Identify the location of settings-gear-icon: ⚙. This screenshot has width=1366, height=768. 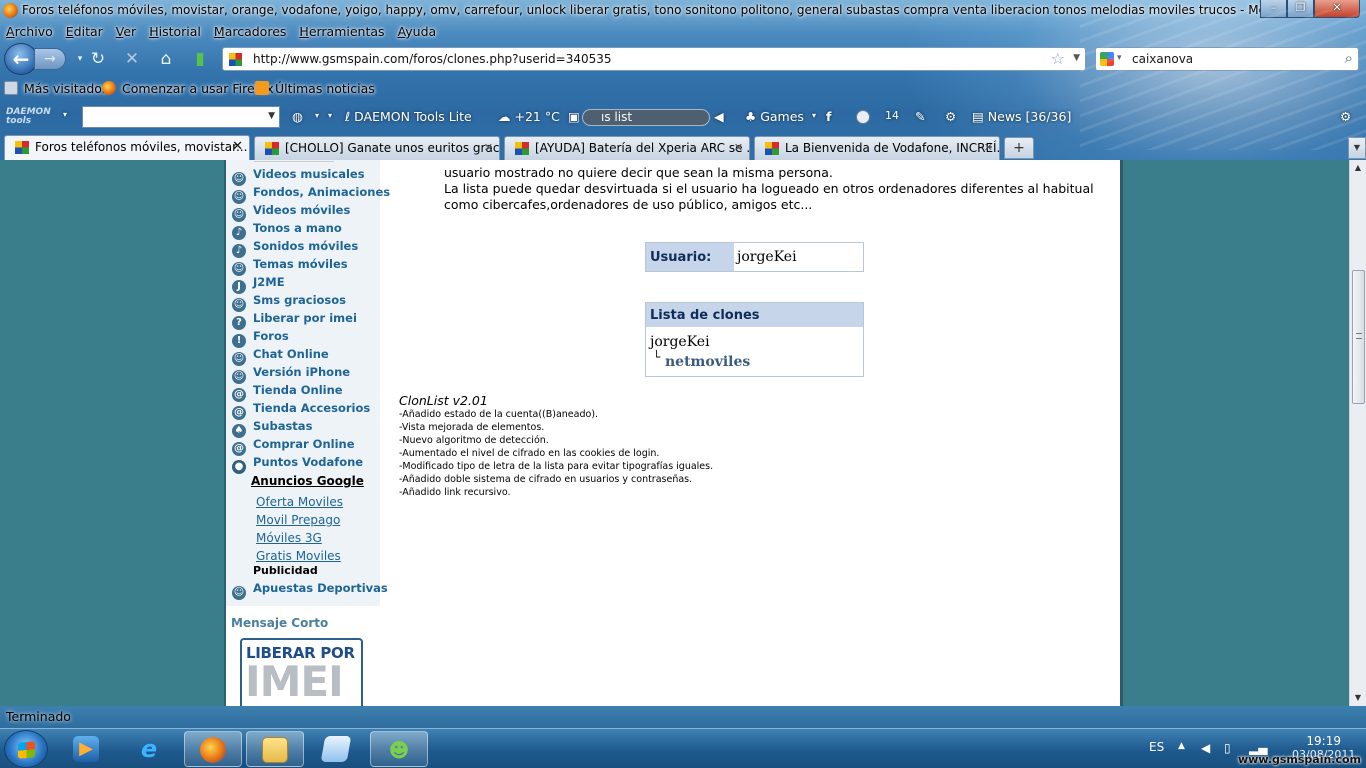
(1345, 116).